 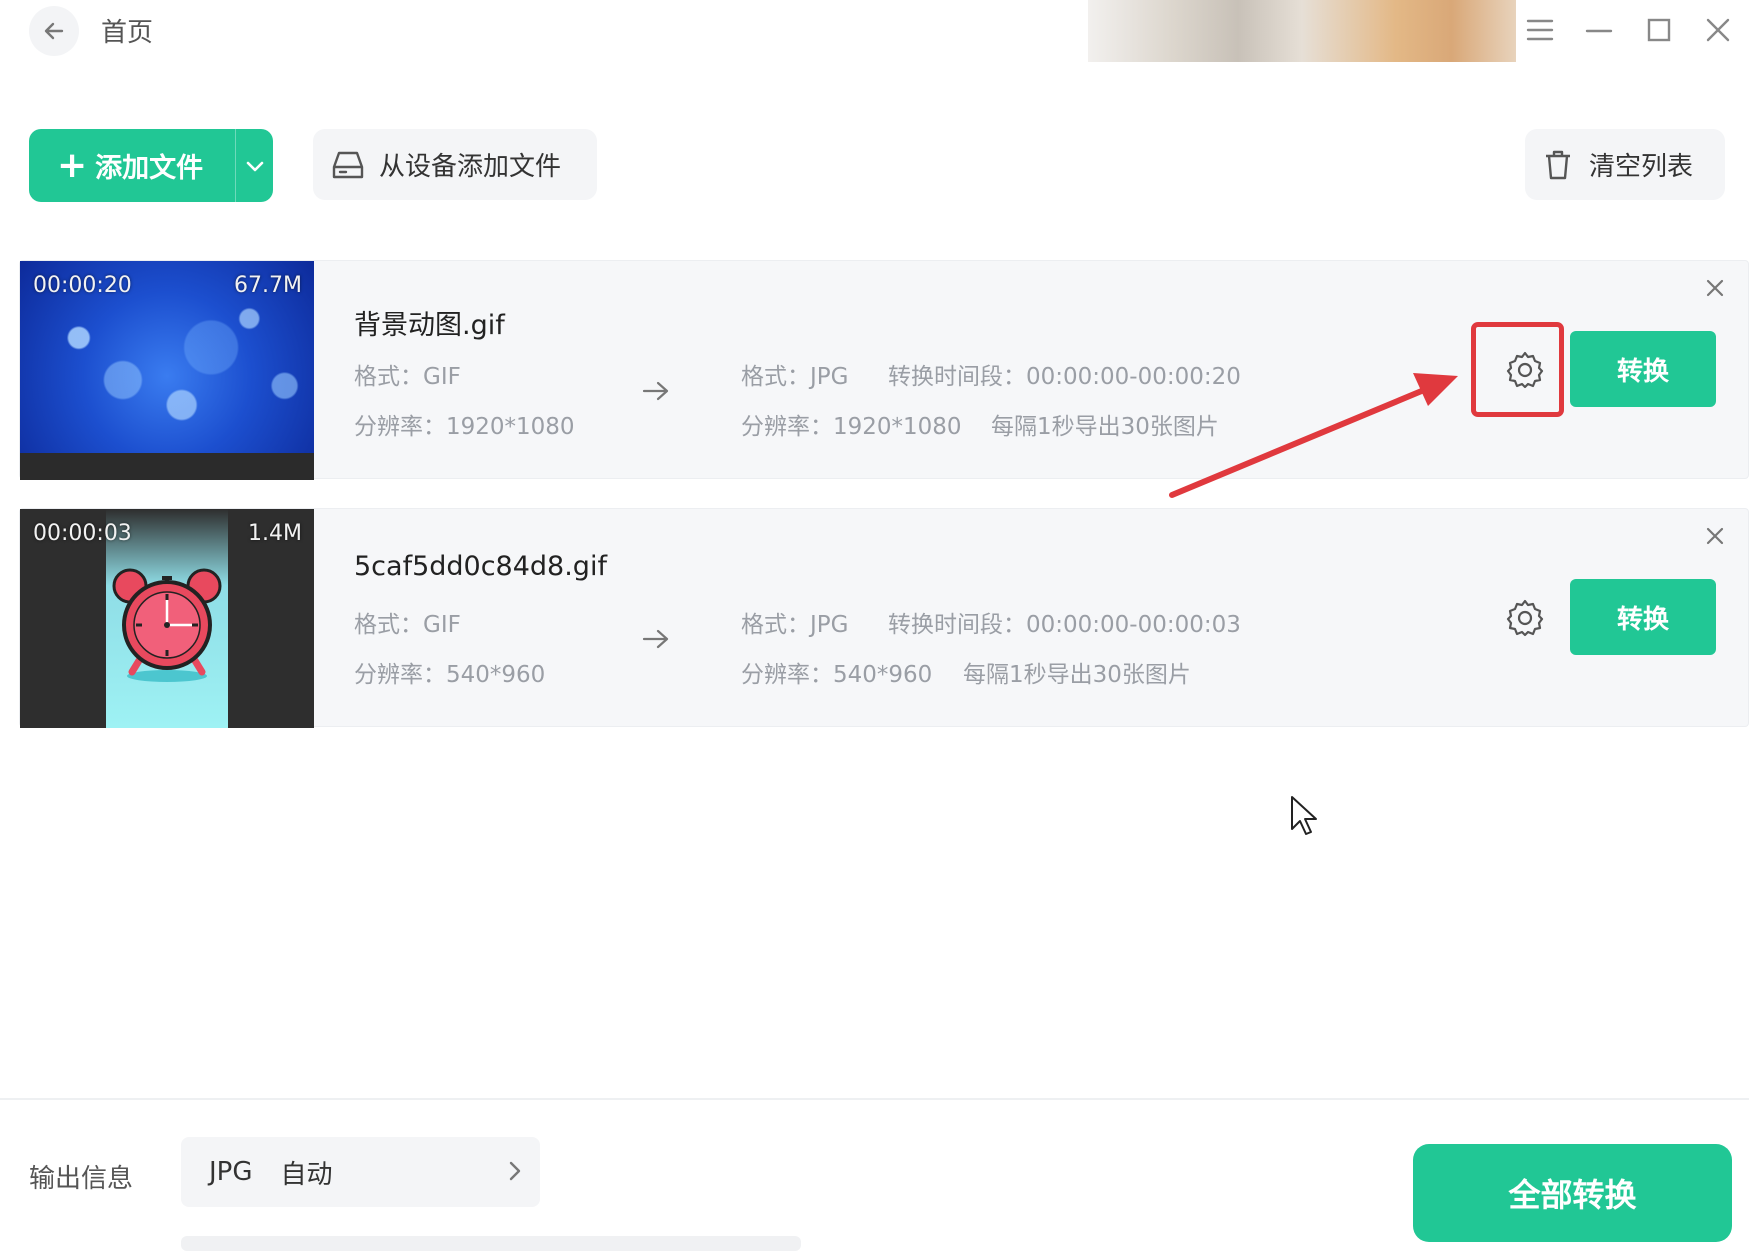 I want to click on file-thumbnail: 00:00:03 1.4M, so click(x=167, y=618).